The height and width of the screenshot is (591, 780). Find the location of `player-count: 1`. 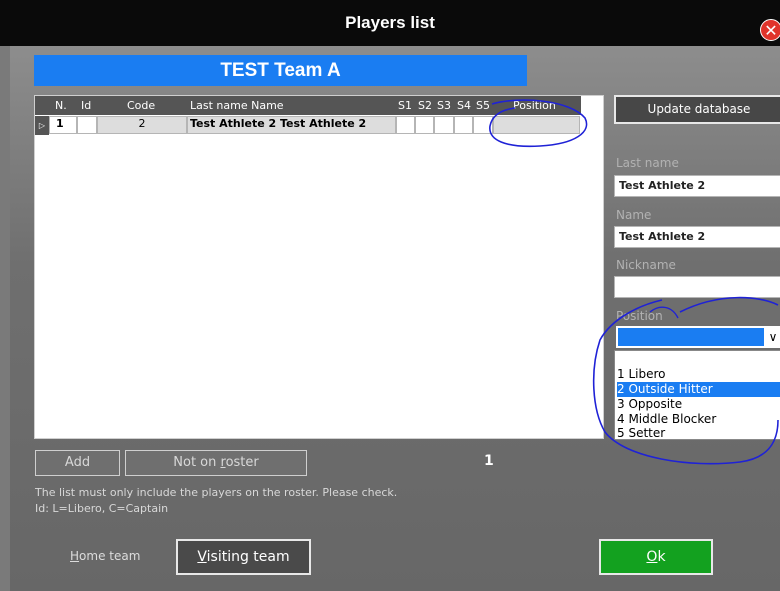

player-count: 1 is located at coordinates (489, 461).